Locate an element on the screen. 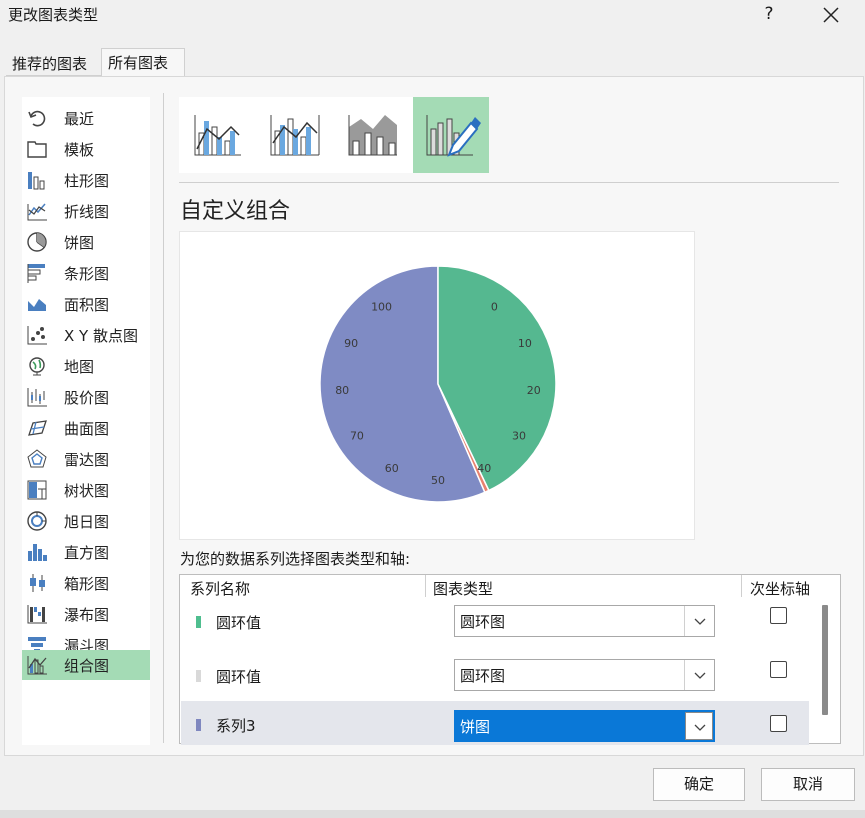  chart-type-item-template: 模板 is located at coordinates (86, 149).